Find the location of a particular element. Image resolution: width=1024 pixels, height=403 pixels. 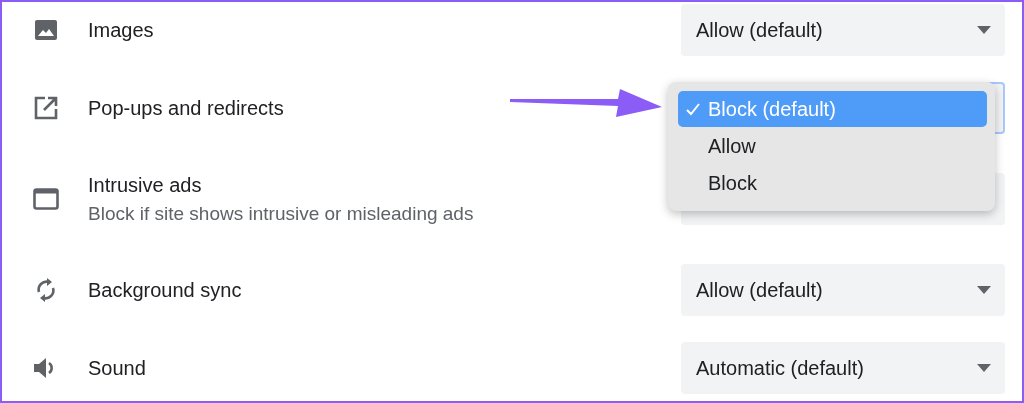

checkmark-icon is located at coordinates (693, 109).